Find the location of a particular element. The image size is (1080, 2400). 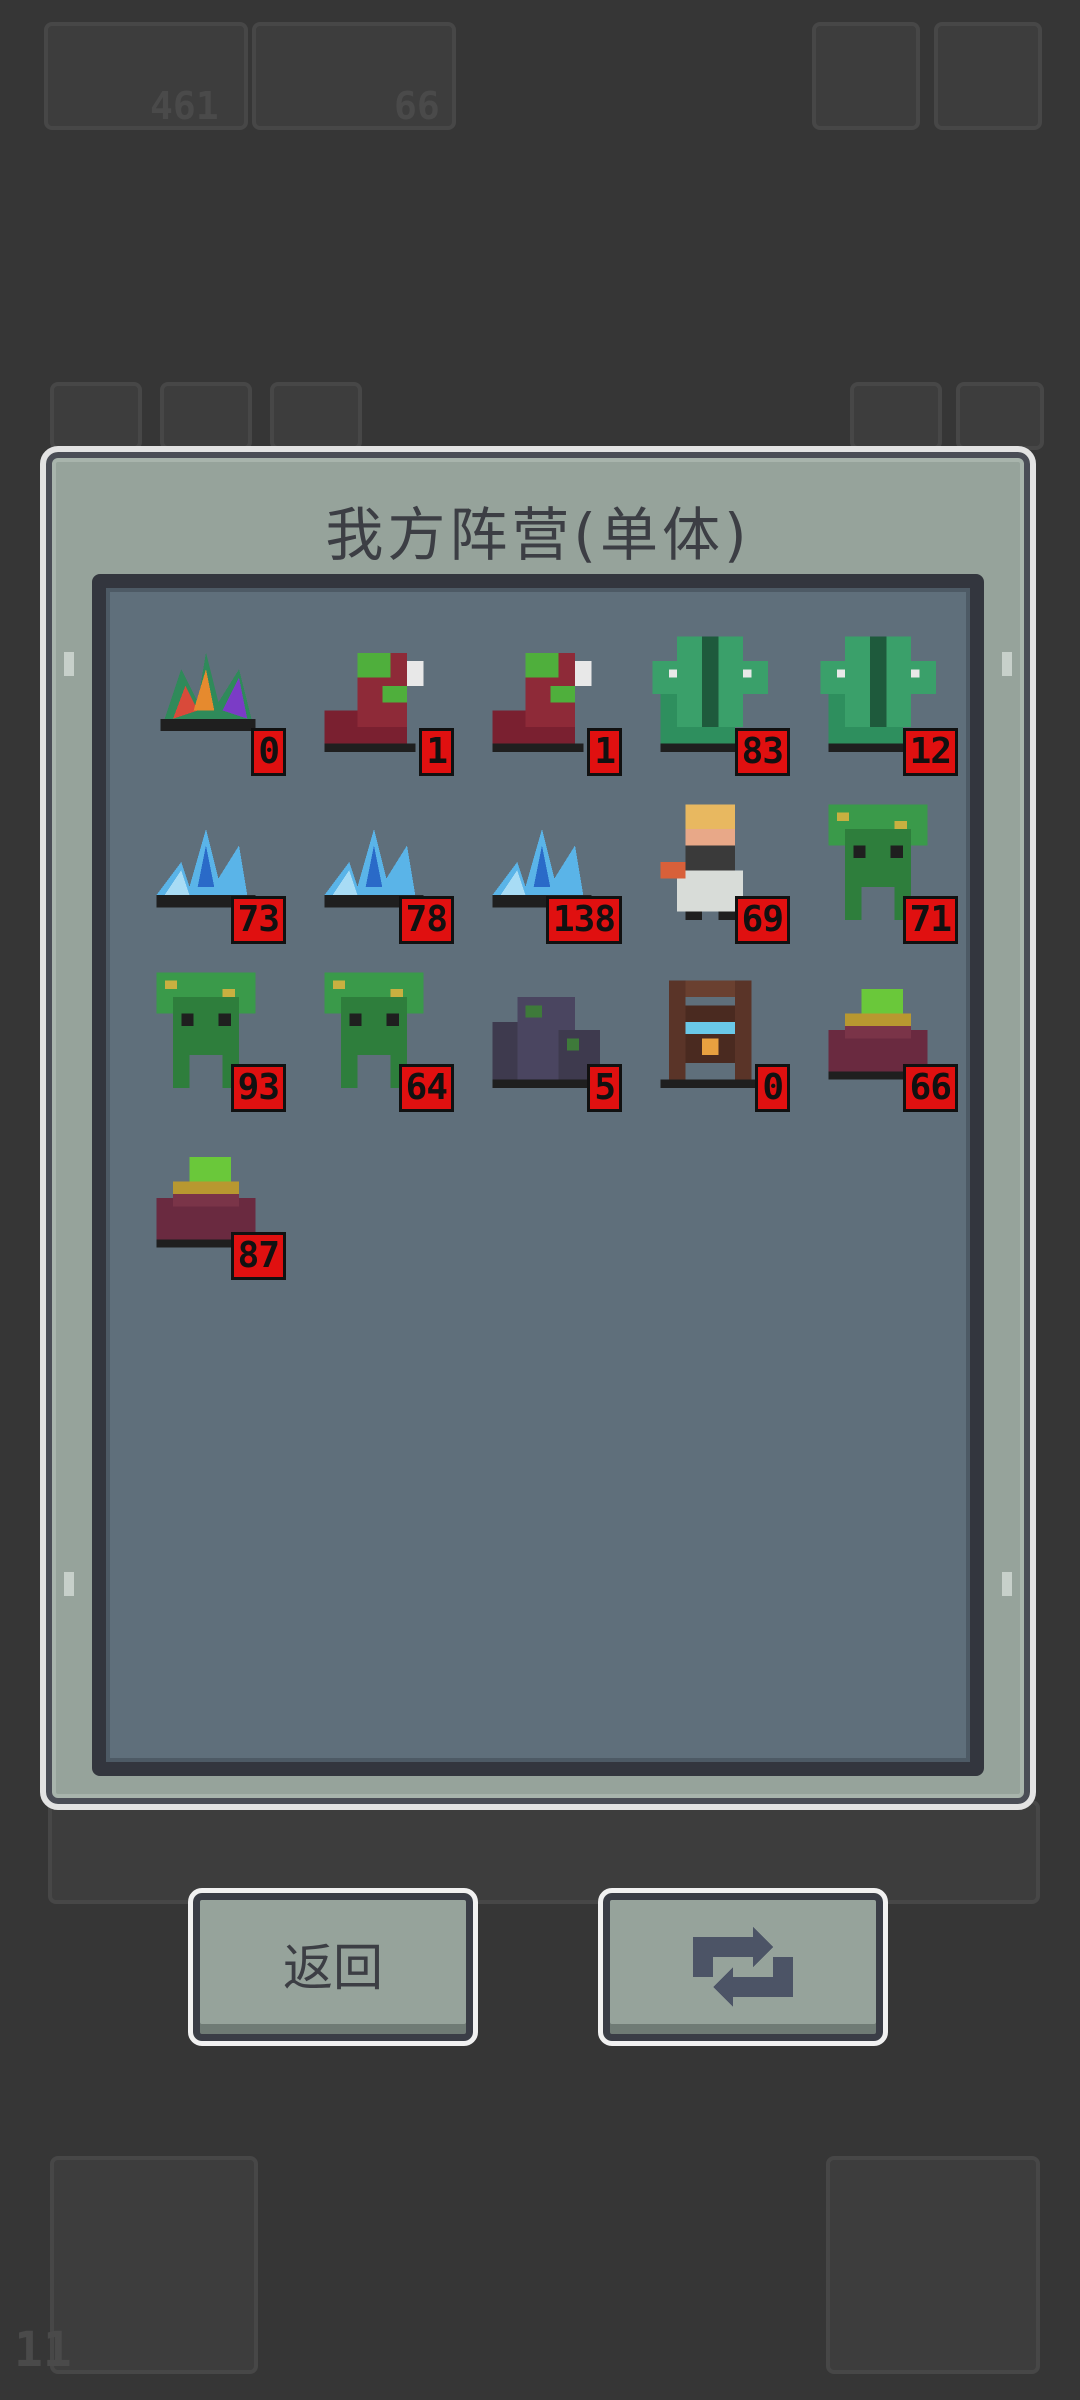

unit-slot: 87 is located at coordinates (210, 1206).